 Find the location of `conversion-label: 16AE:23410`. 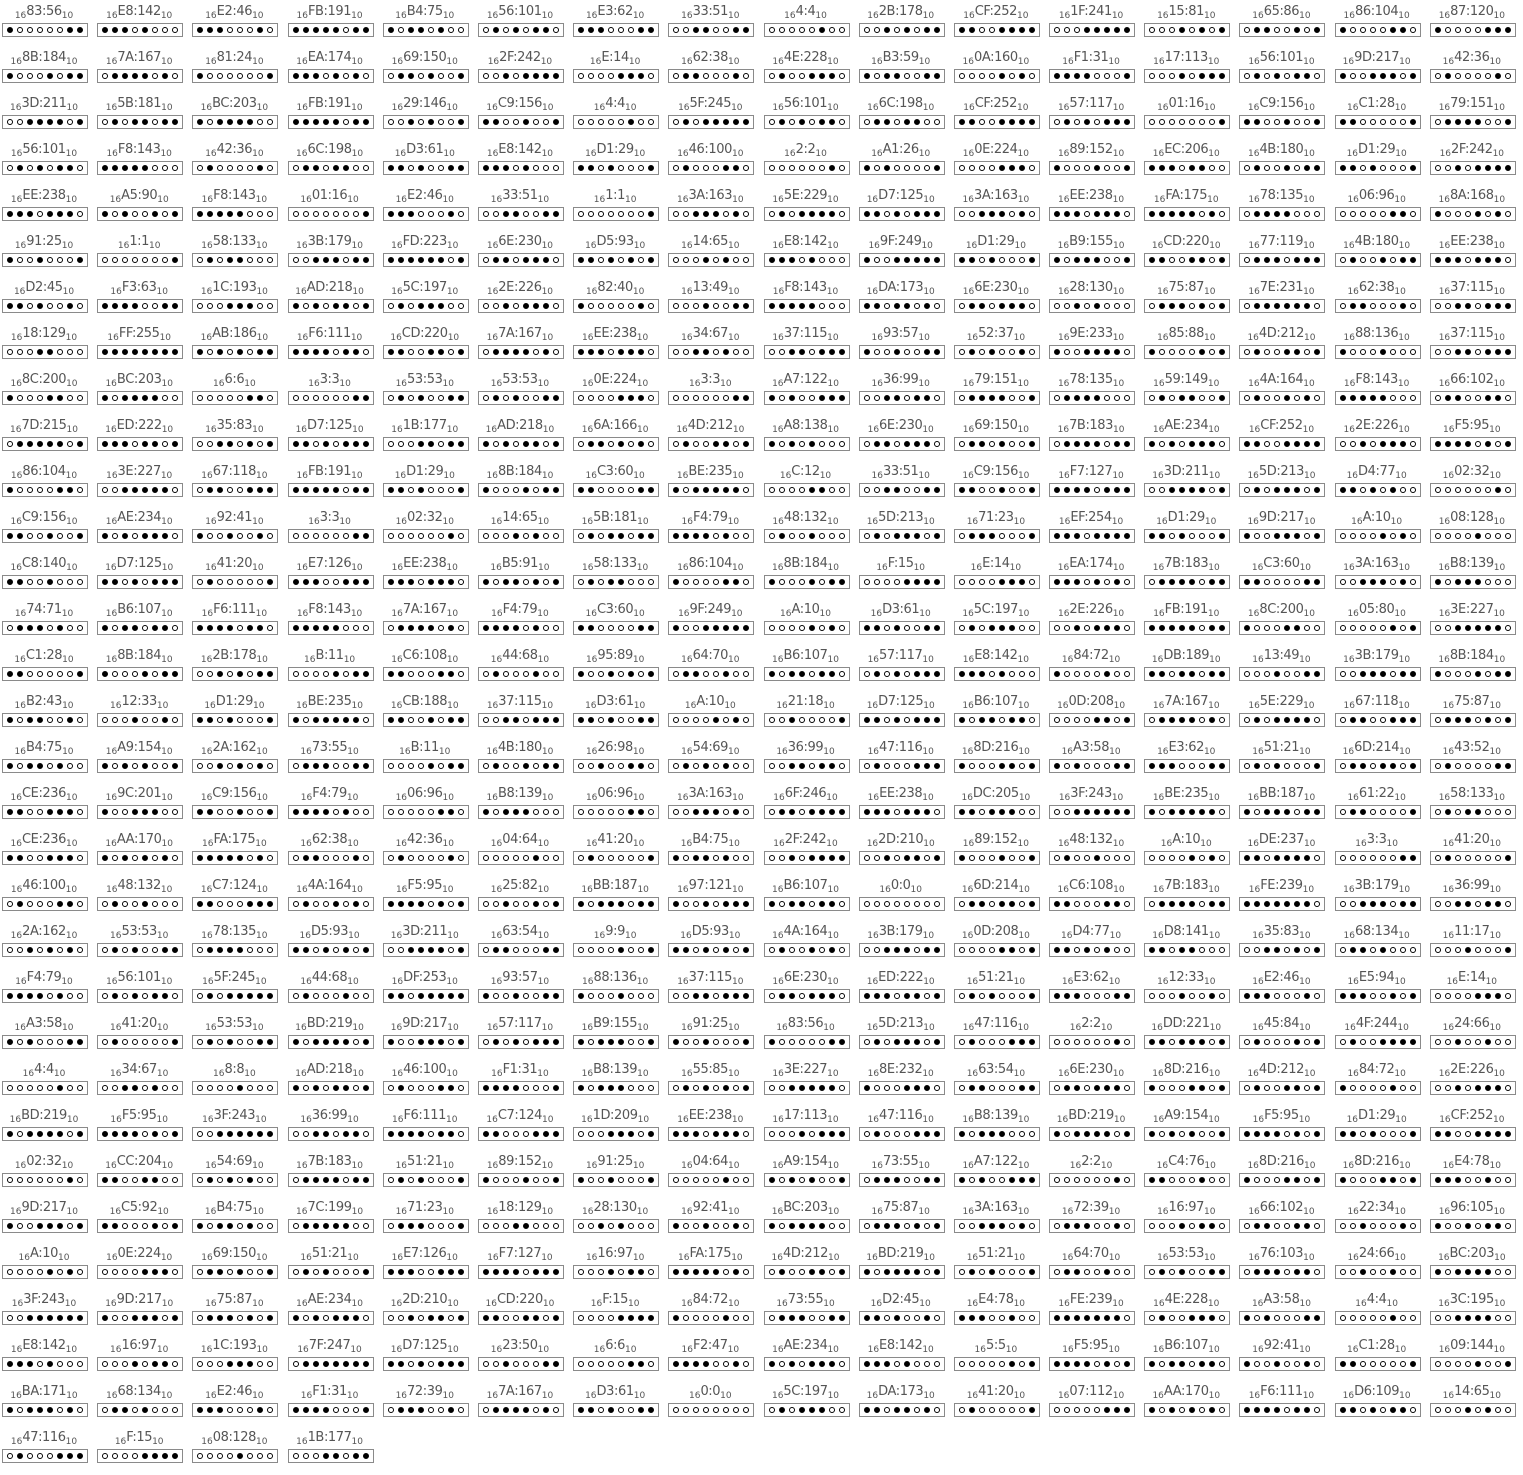

conversion-label: 16AE:23410 is located at coordinates (139, 520).